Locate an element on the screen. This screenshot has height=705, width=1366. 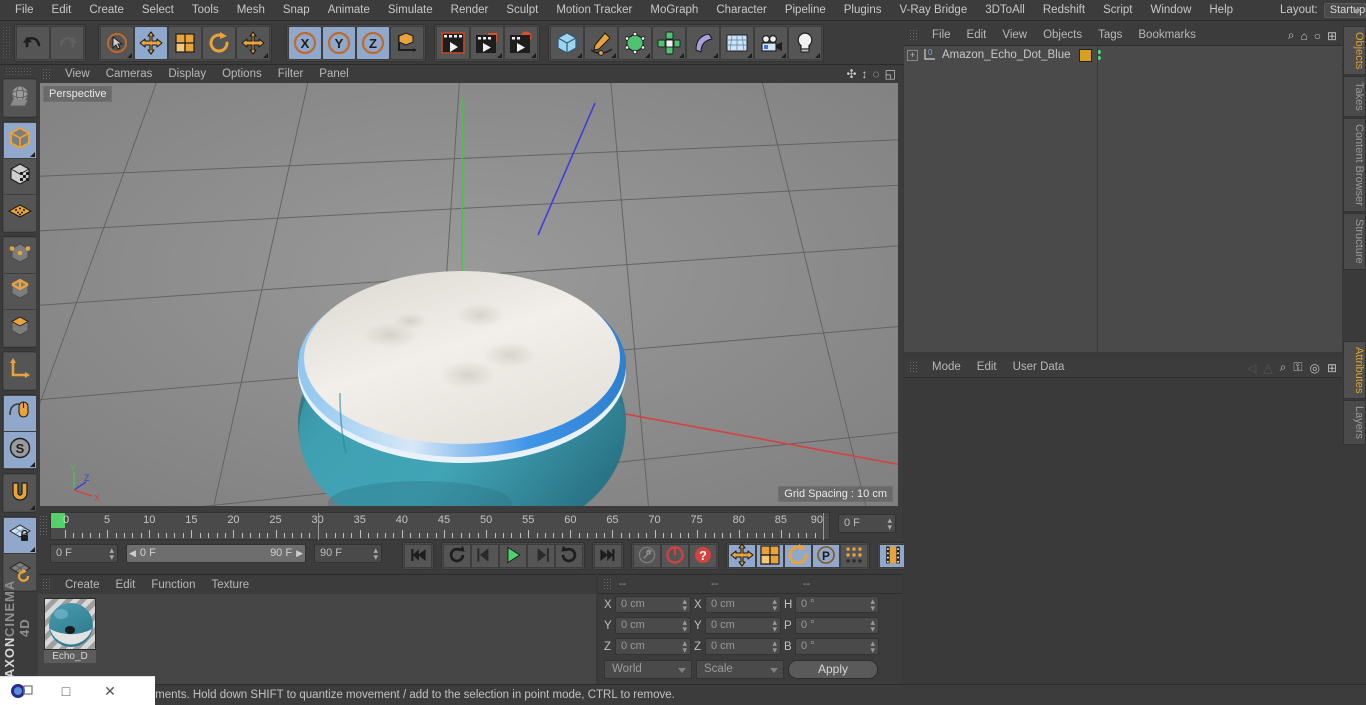
timeline-end-field: 90 F ▴ ▾ is located at coordinates (348, 553).